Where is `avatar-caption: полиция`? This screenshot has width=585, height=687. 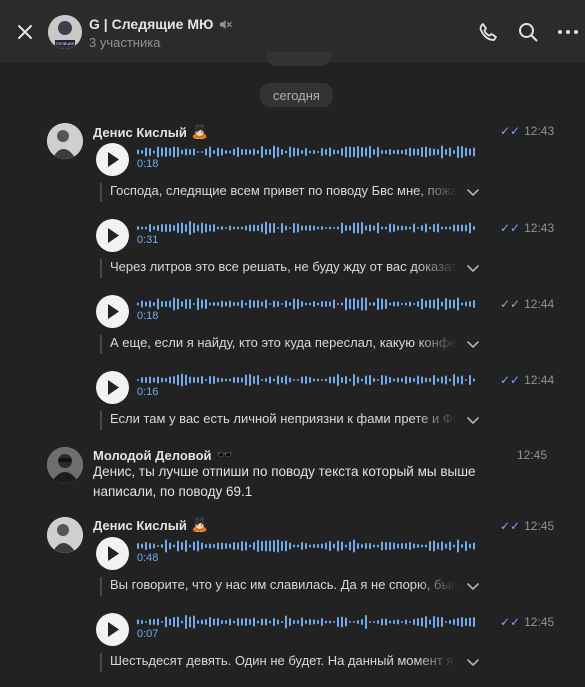 avatar-caption: полиция is located at coordinates (65, 43).